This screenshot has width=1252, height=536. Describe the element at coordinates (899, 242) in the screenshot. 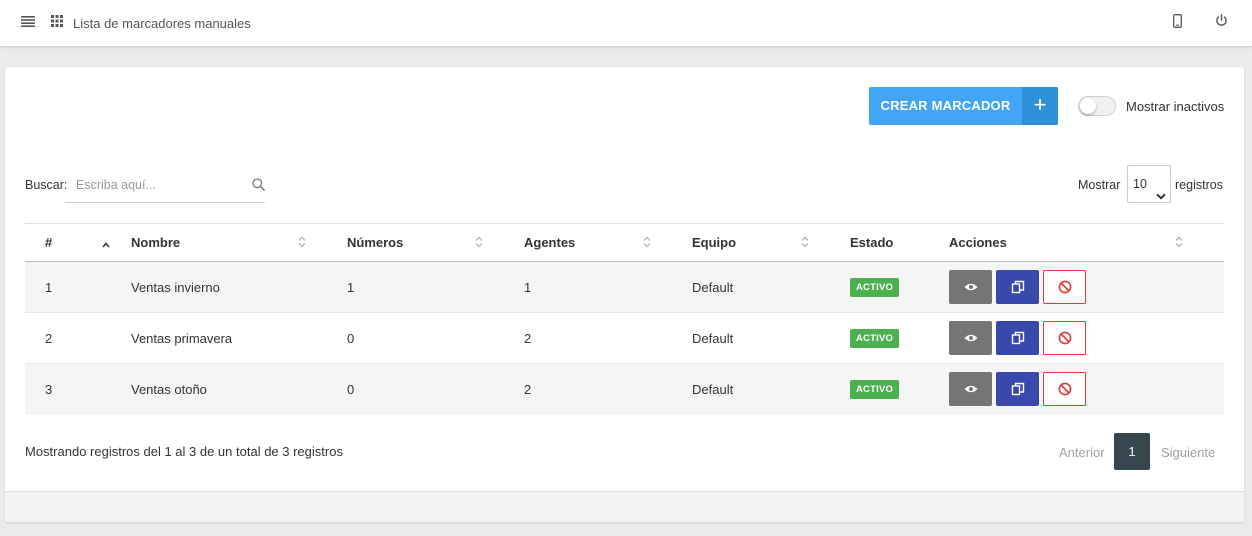

I see `col-header-estado: Estado` at that location.